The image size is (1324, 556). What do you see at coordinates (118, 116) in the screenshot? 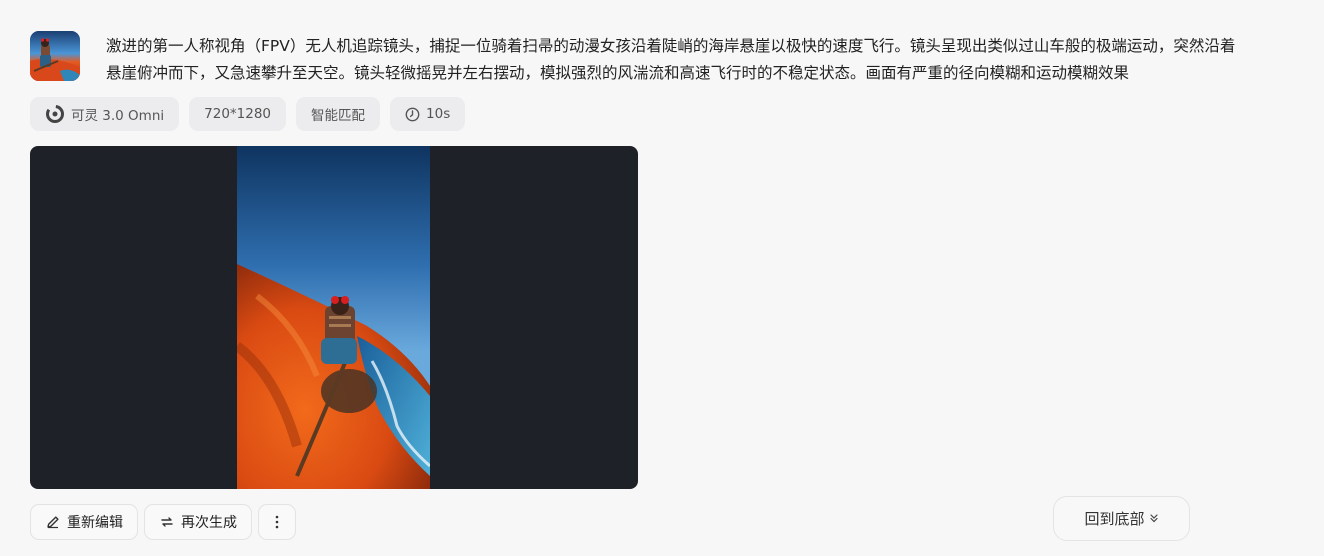
I see `model-label: 可灵 3.0 Omni` at bounding box center [118, 116].